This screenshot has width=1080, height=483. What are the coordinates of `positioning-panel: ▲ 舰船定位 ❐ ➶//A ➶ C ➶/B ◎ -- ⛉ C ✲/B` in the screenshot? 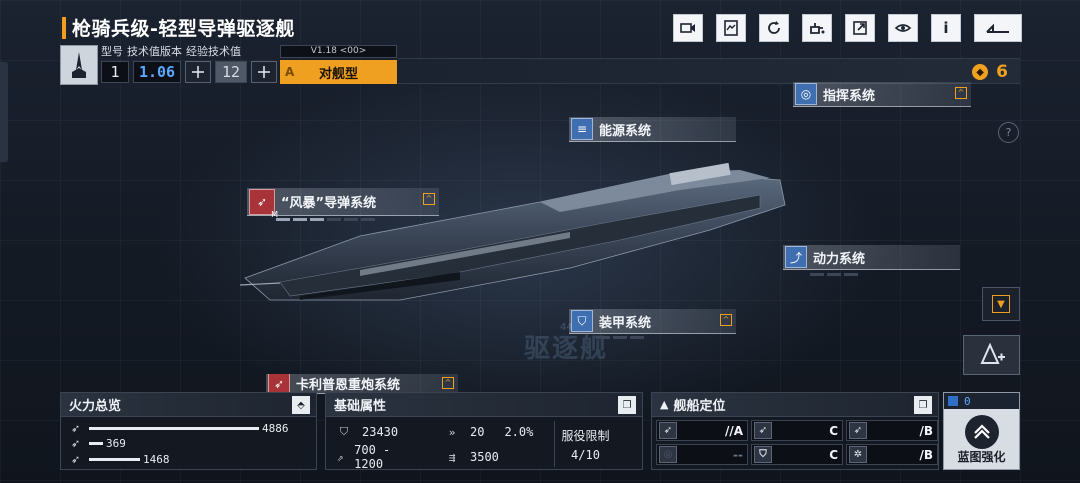 It's located at (795, 431).